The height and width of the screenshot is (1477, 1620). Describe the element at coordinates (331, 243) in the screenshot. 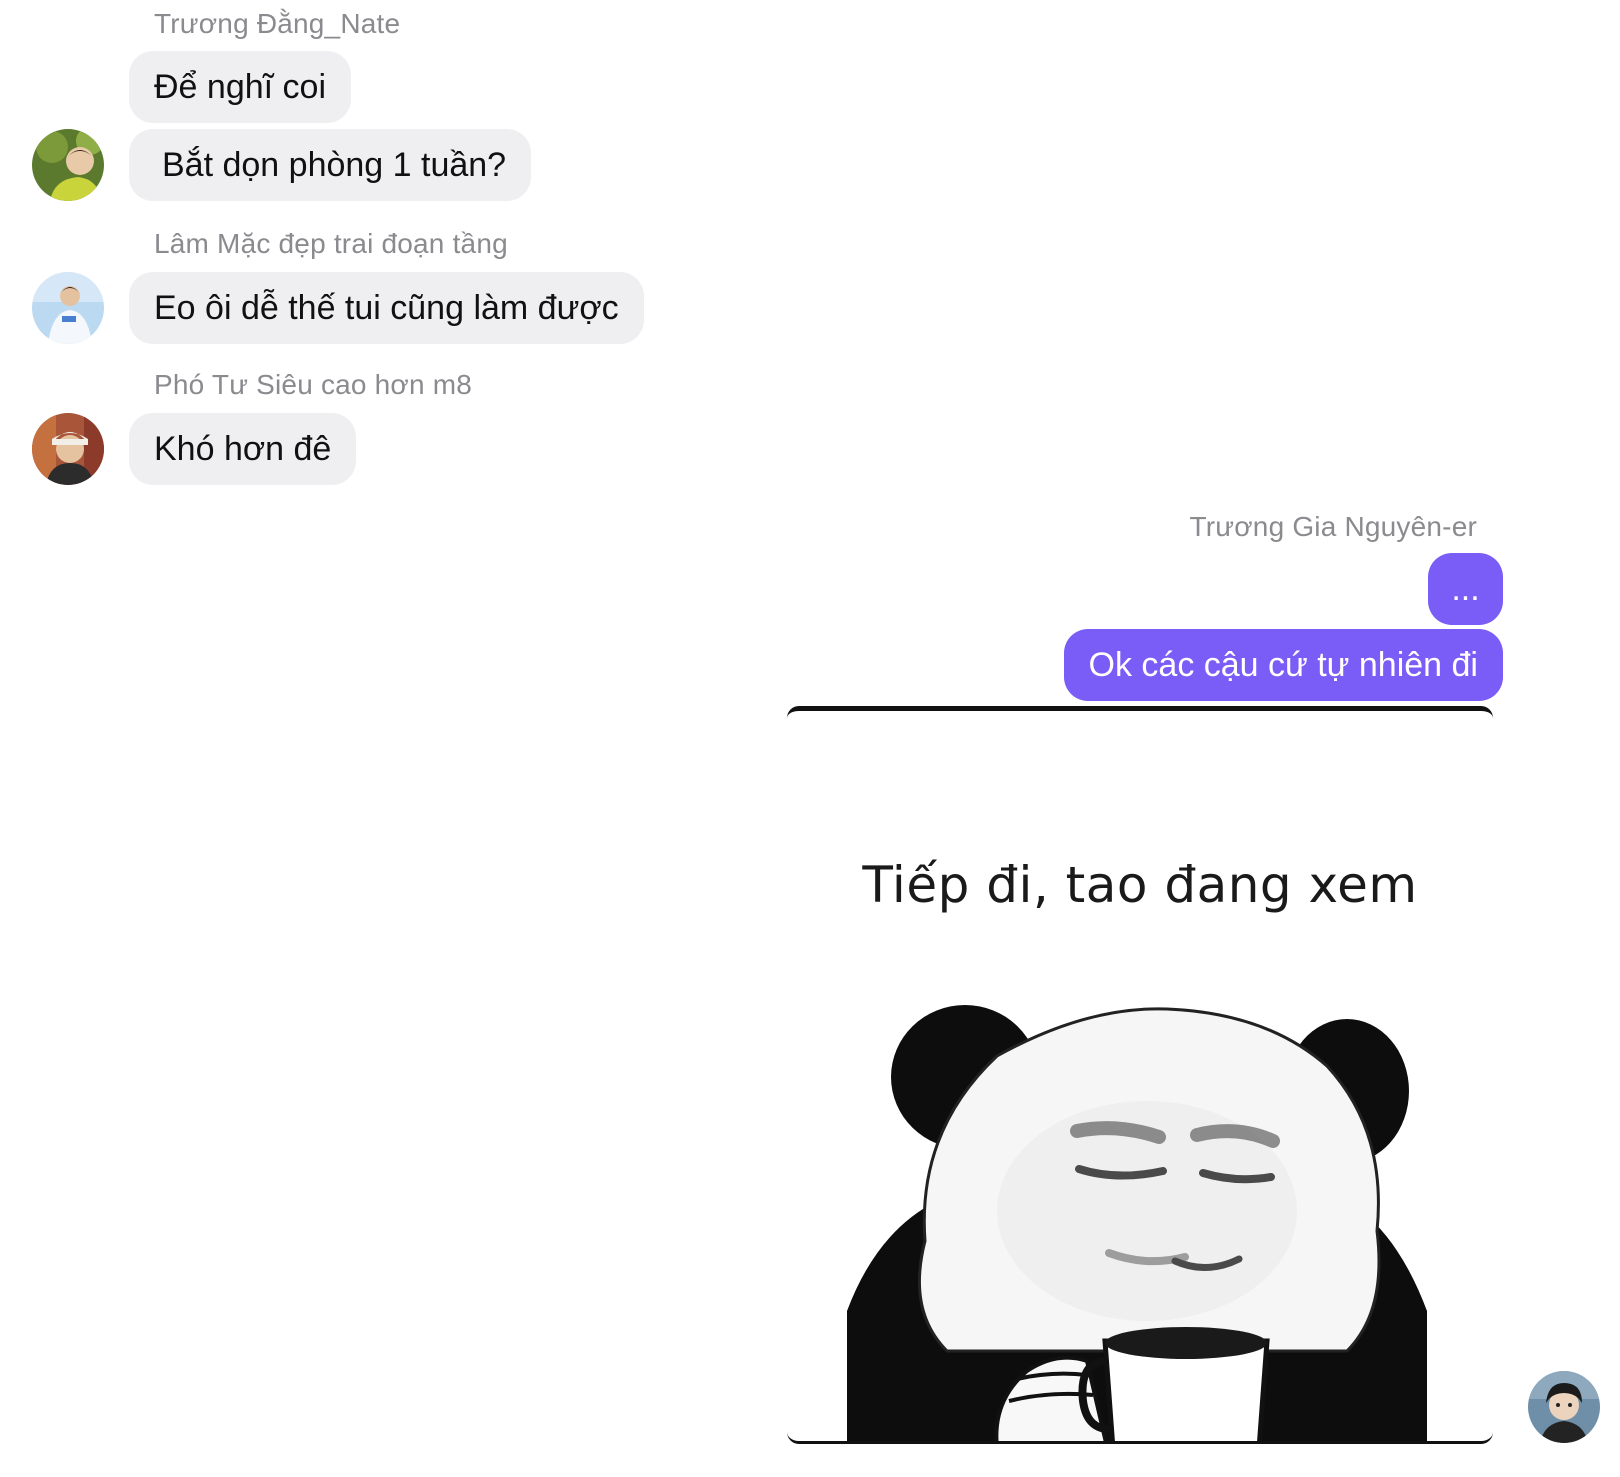

I see `sender-name: Lâm Mặc đẹp trai đoạn tầng` at that location.